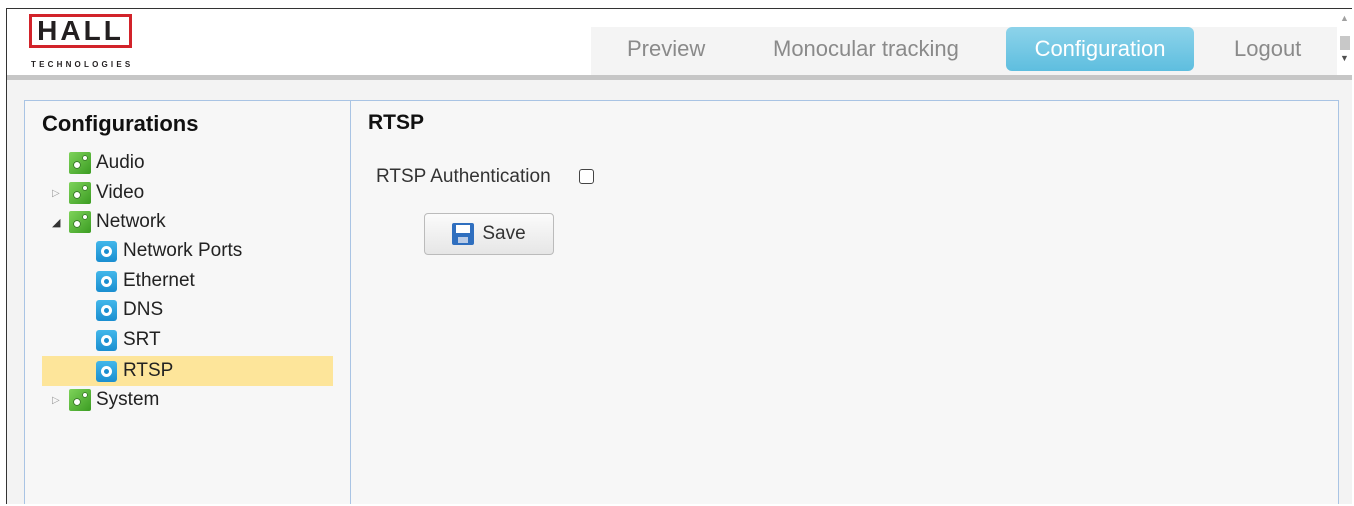 The height and width of the screenshot is (506, 1354). Describe the element at coordinates (350, 302) in the screenshot. I see `panel-divider` at that location.